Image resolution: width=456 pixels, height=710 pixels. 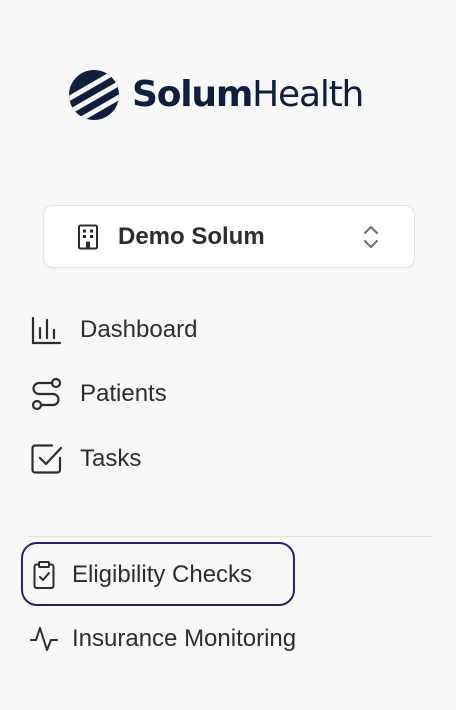 I want to click on brand-name-bold: Solum, so click(x=192, y=94).